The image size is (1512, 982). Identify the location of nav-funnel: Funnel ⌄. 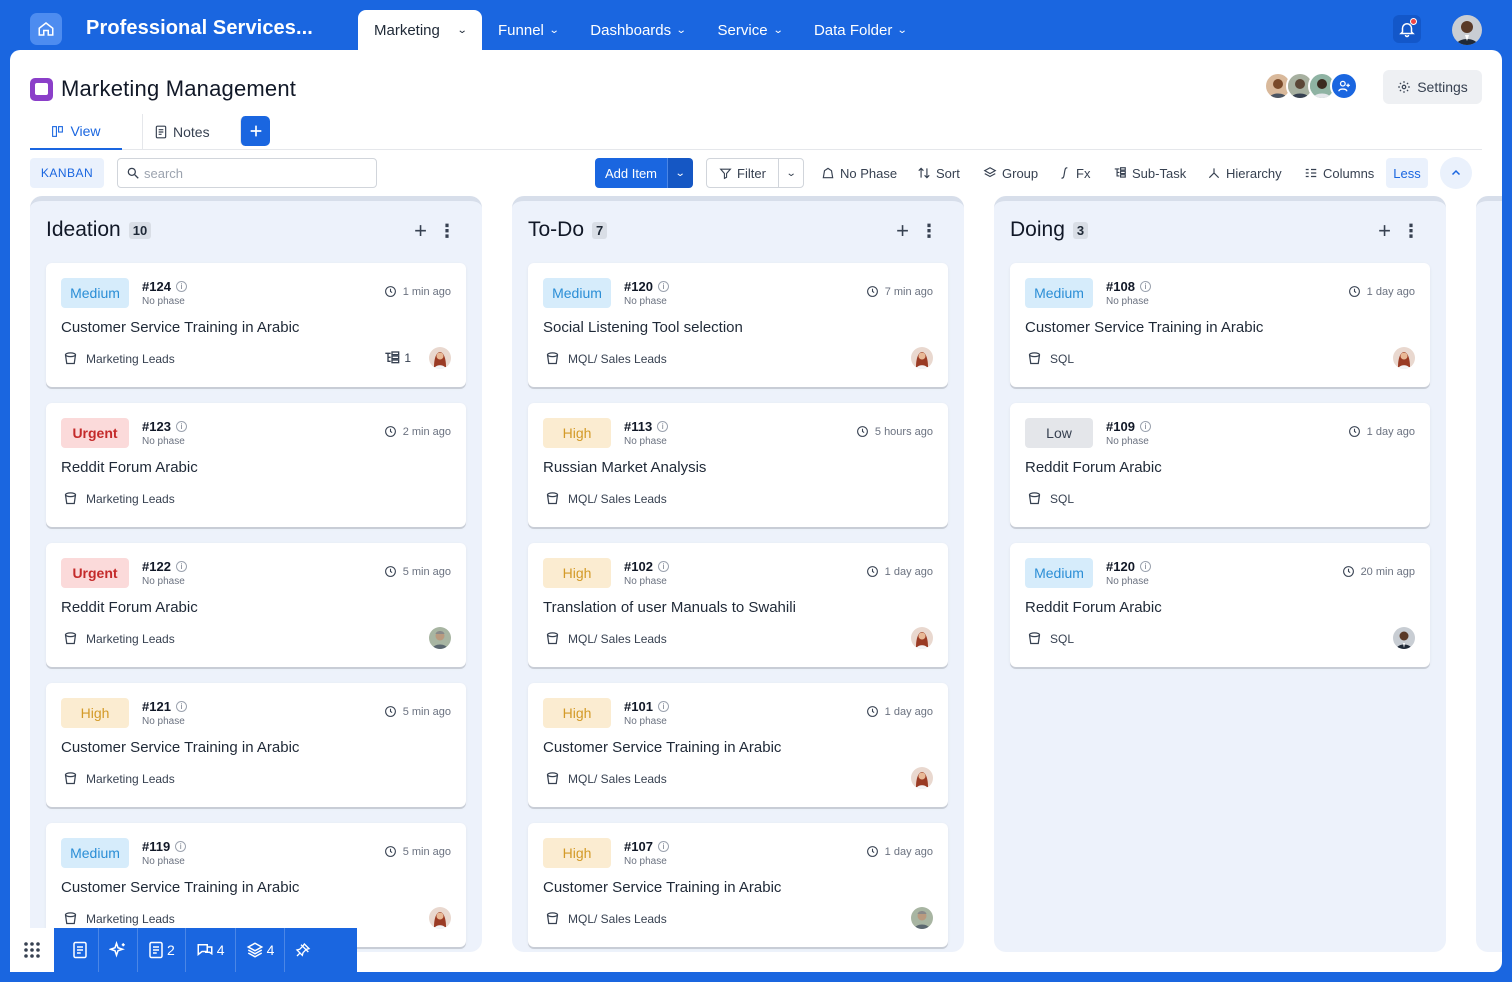
(528, 30).